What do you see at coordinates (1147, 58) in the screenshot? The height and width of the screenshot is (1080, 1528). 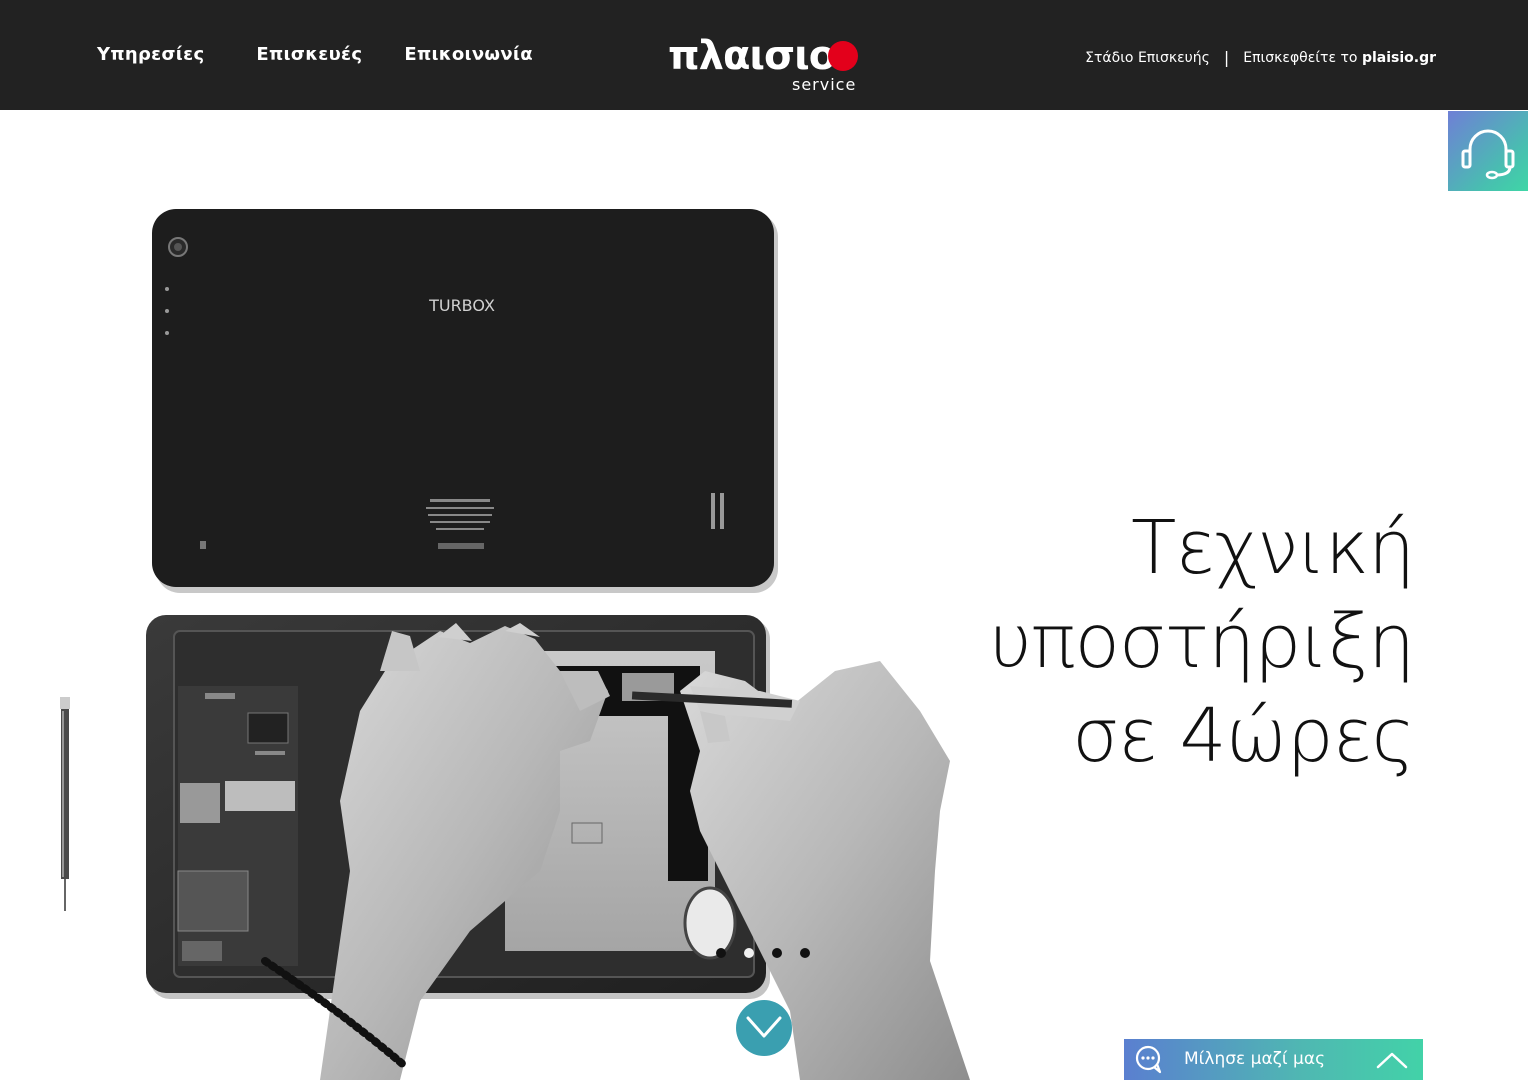 I see `repair-status-link: Στάδιο Επισκευής` at bounding box center [1147, 58].